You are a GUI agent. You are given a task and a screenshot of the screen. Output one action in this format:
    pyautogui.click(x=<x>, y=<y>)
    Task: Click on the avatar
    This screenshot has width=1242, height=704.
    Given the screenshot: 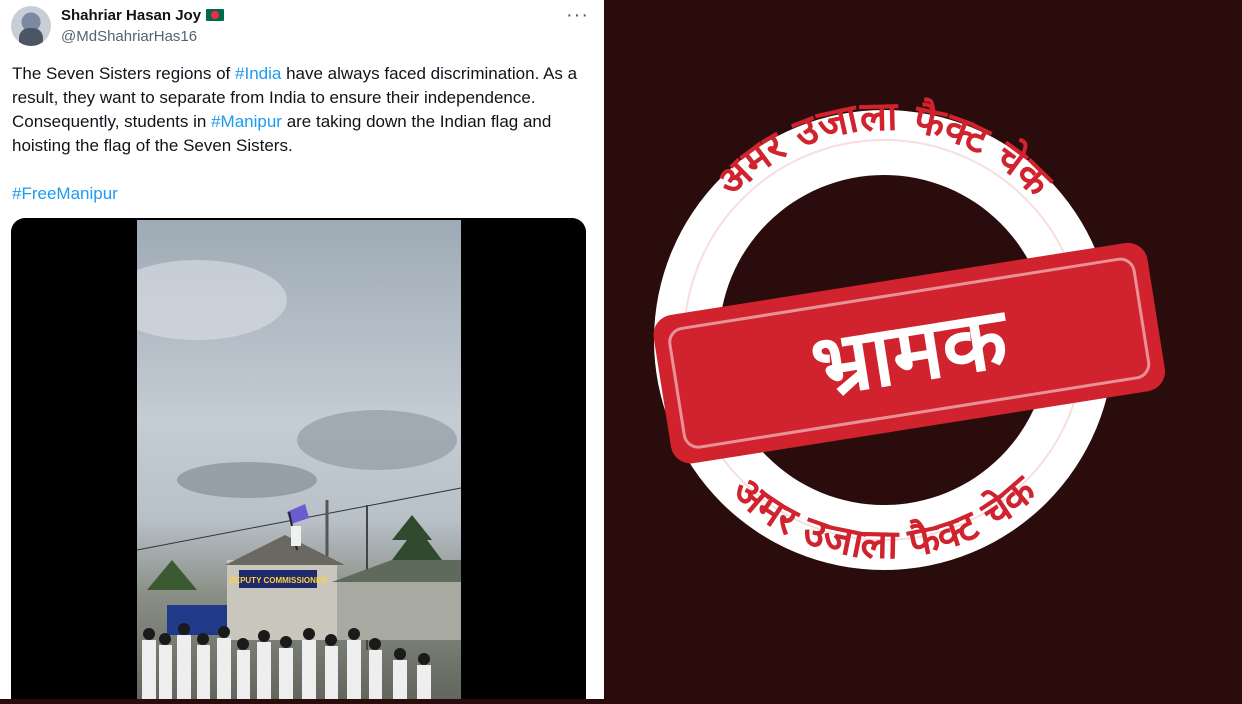 What is the action you would take?
    pyautogui.click(x=31, y=26)
    